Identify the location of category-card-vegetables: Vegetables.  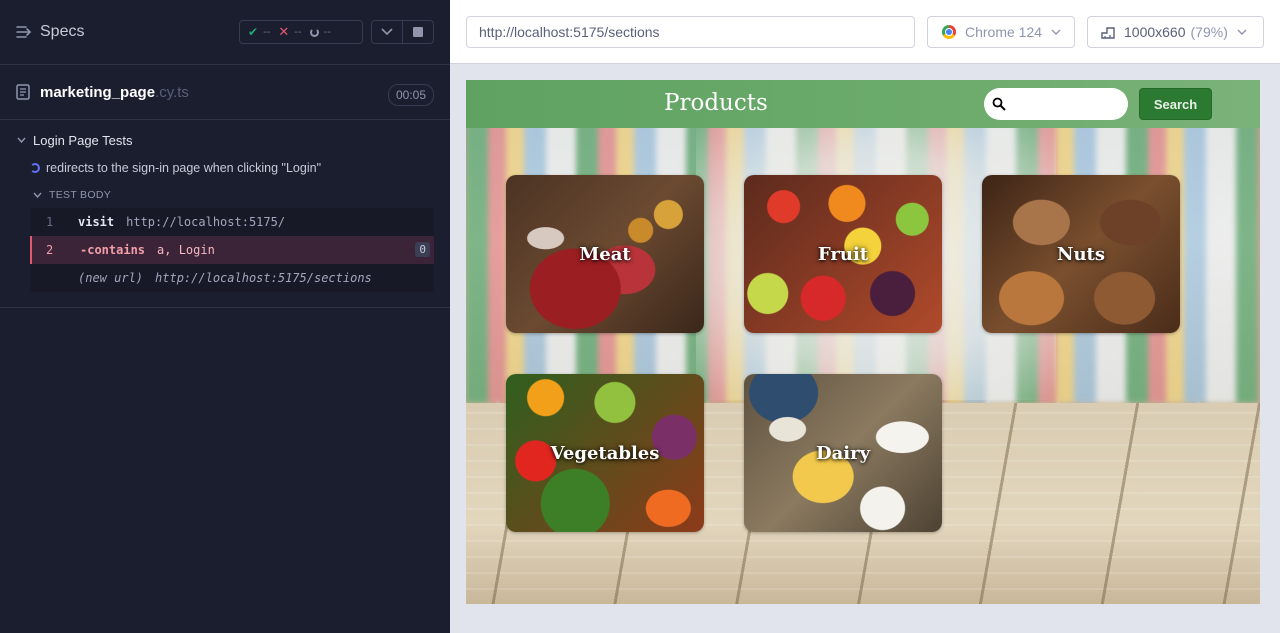
(605, 453).